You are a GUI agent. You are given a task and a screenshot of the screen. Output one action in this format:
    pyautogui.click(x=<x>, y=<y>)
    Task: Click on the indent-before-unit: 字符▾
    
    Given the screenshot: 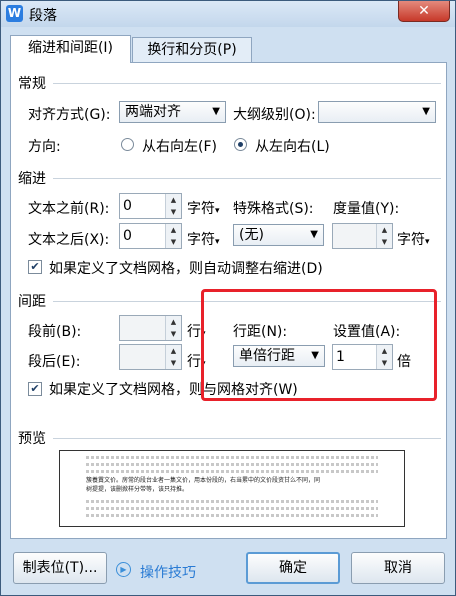 What is the action you would take?
    pyautogui.click(x=203, y=208)
    